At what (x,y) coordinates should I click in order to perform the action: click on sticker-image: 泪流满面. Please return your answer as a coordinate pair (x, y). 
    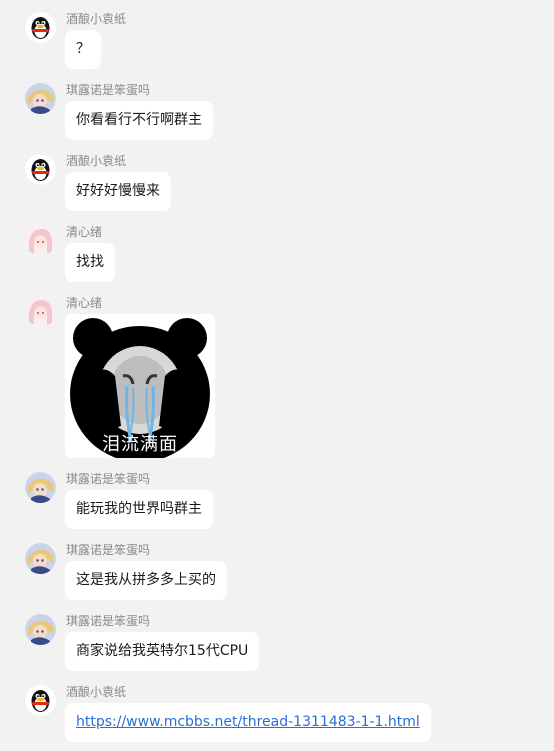
    Looking at the image, I should click on (140, 386).